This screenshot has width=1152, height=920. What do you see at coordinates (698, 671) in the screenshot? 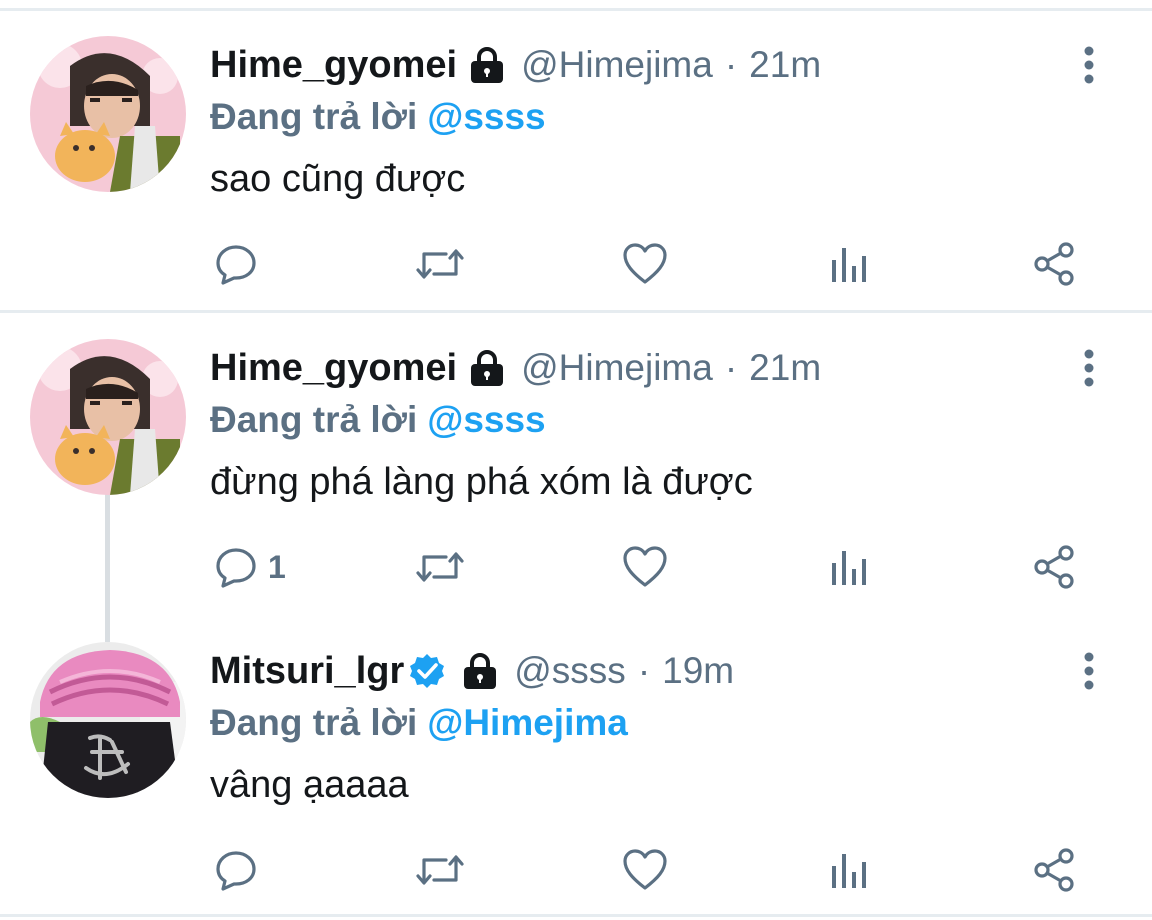
I see `timestamp: 19m` at bounding box center [698, 671].